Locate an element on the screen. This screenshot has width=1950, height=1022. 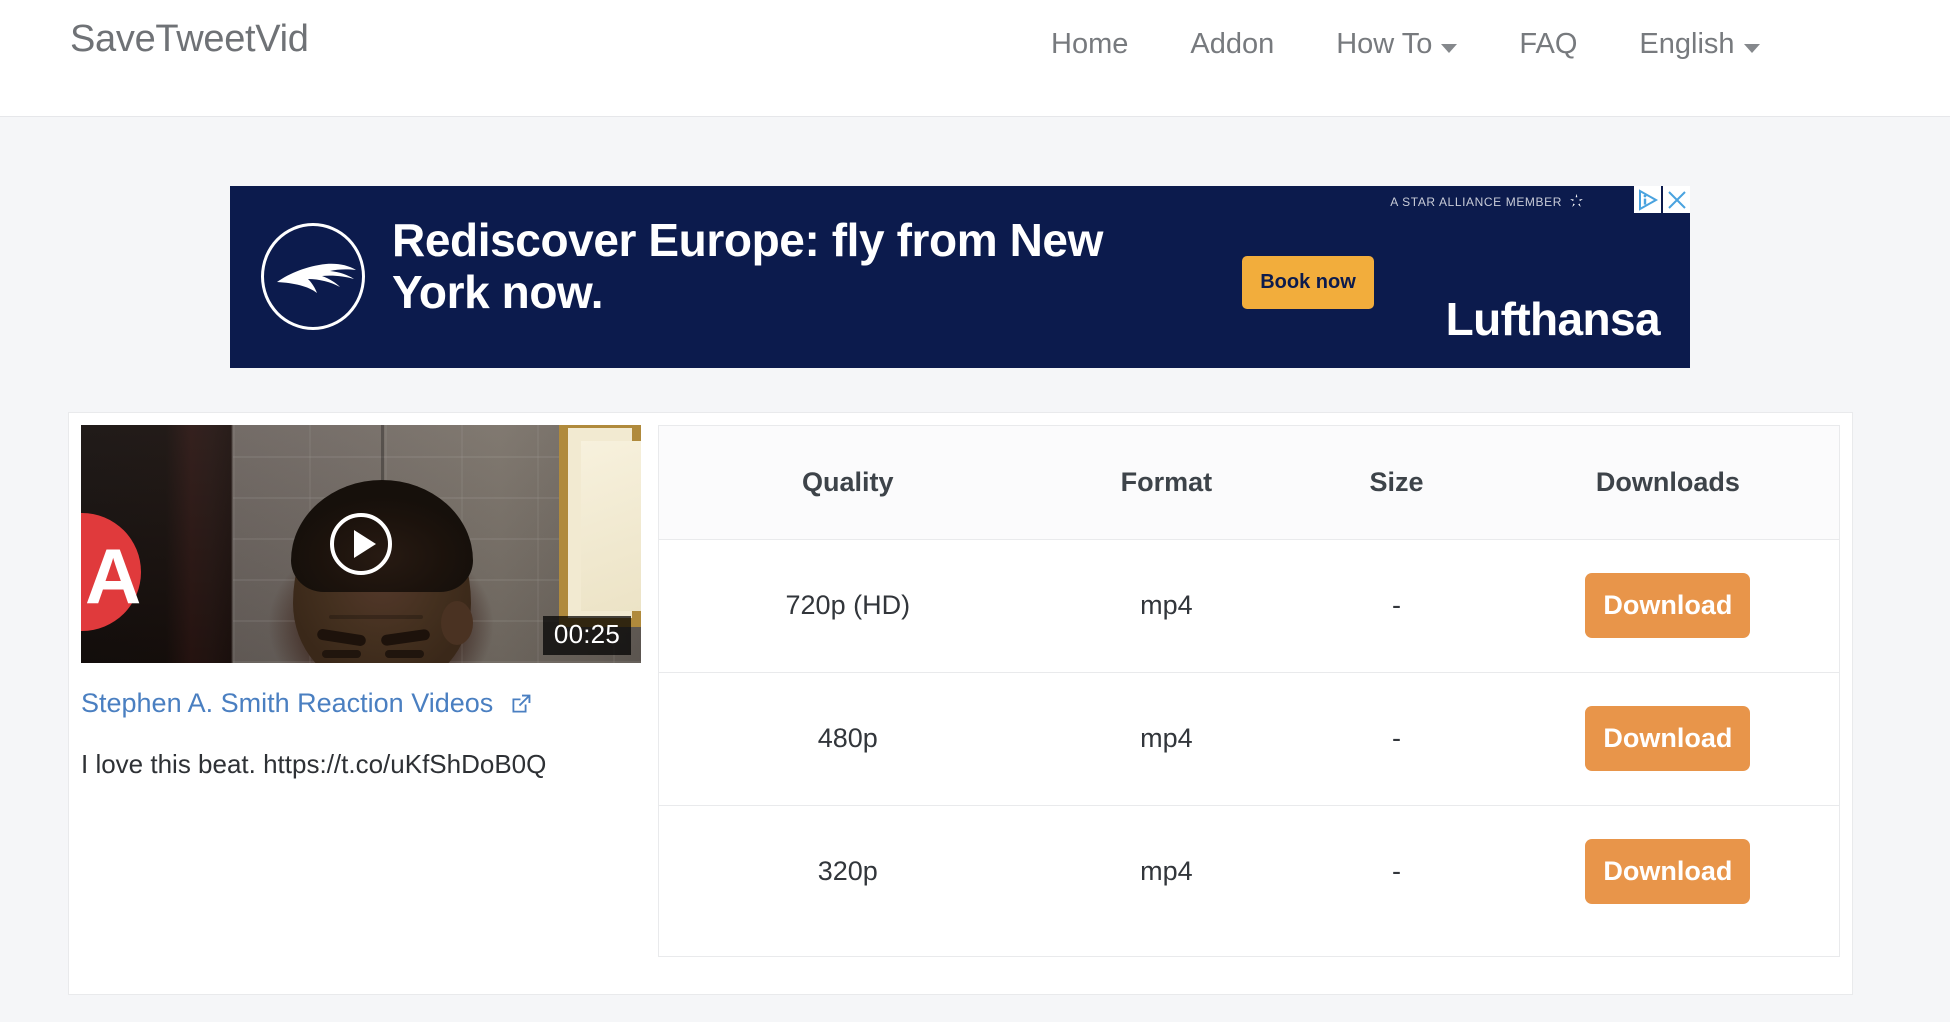
cell-quality: 720p (HD) is located at coordinates (848, 606).